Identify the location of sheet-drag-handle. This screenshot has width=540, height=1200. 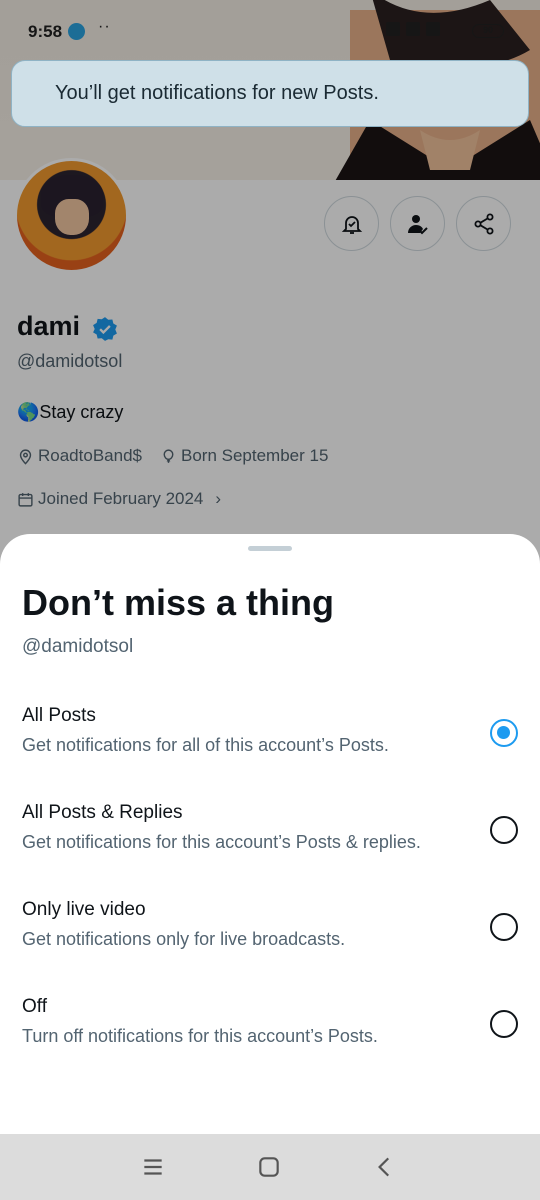
(270, 548).